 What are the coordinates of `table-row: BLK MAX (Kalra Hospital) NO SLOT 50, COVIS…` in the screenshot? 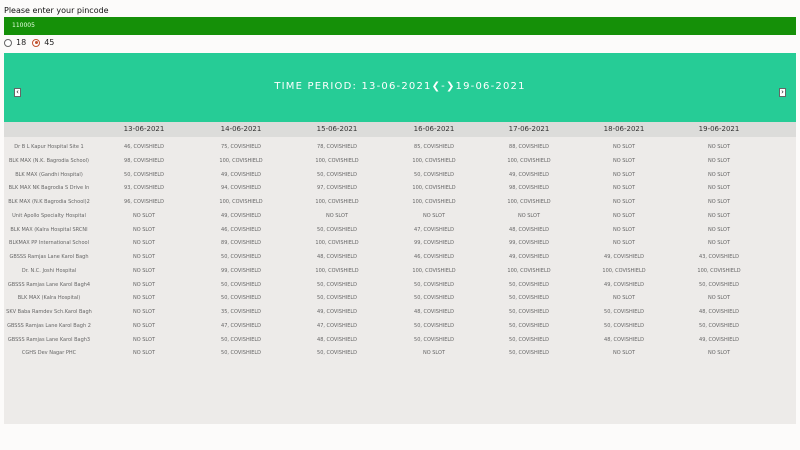 It's located at (400, 301).